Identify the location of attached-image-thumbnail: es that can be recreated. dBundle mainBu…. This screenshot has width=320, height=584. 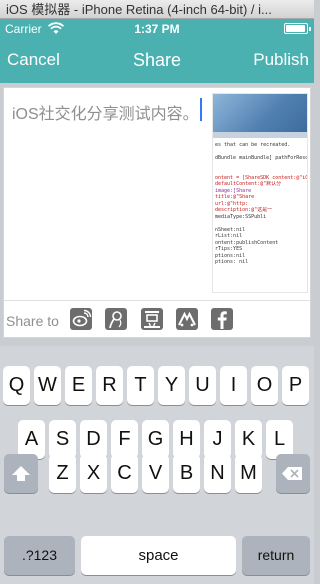
(260, 193).